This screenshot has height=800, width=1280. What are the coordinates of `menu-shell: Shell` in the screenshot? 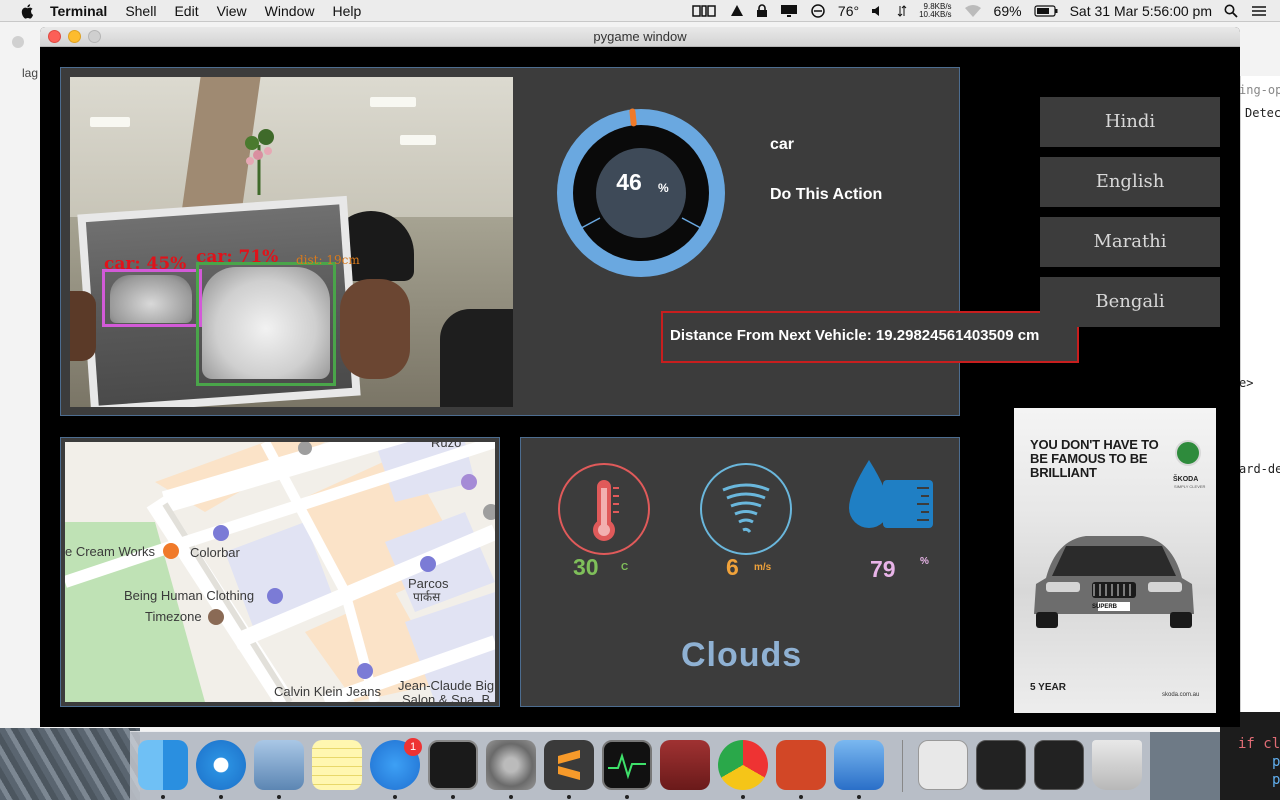 It's located at (140, 11).